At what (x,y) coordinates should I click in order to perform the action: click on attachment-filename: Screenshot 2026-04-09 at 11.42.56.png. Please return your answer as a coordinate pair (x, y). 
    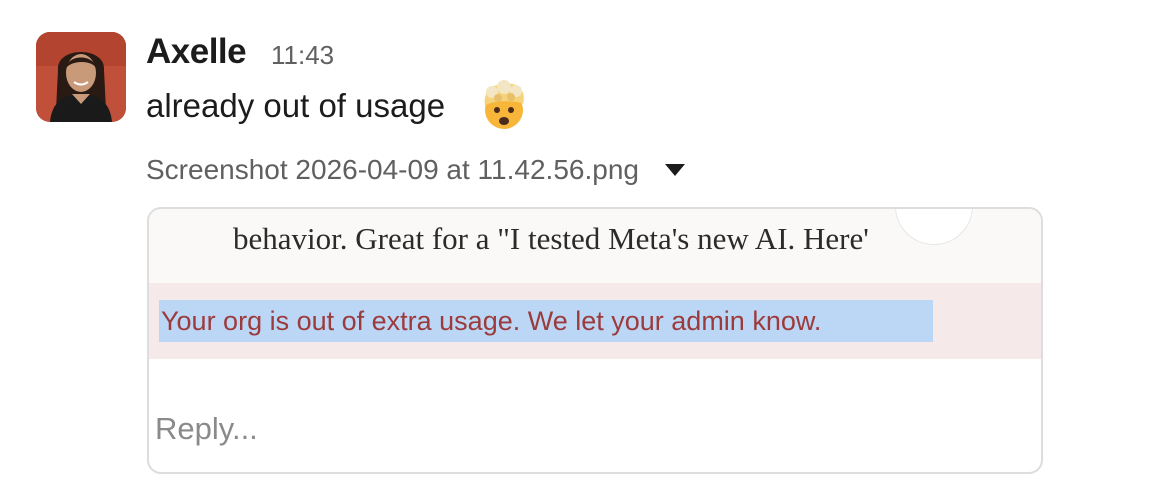
    Looking at the image, I should click on (392, 170).